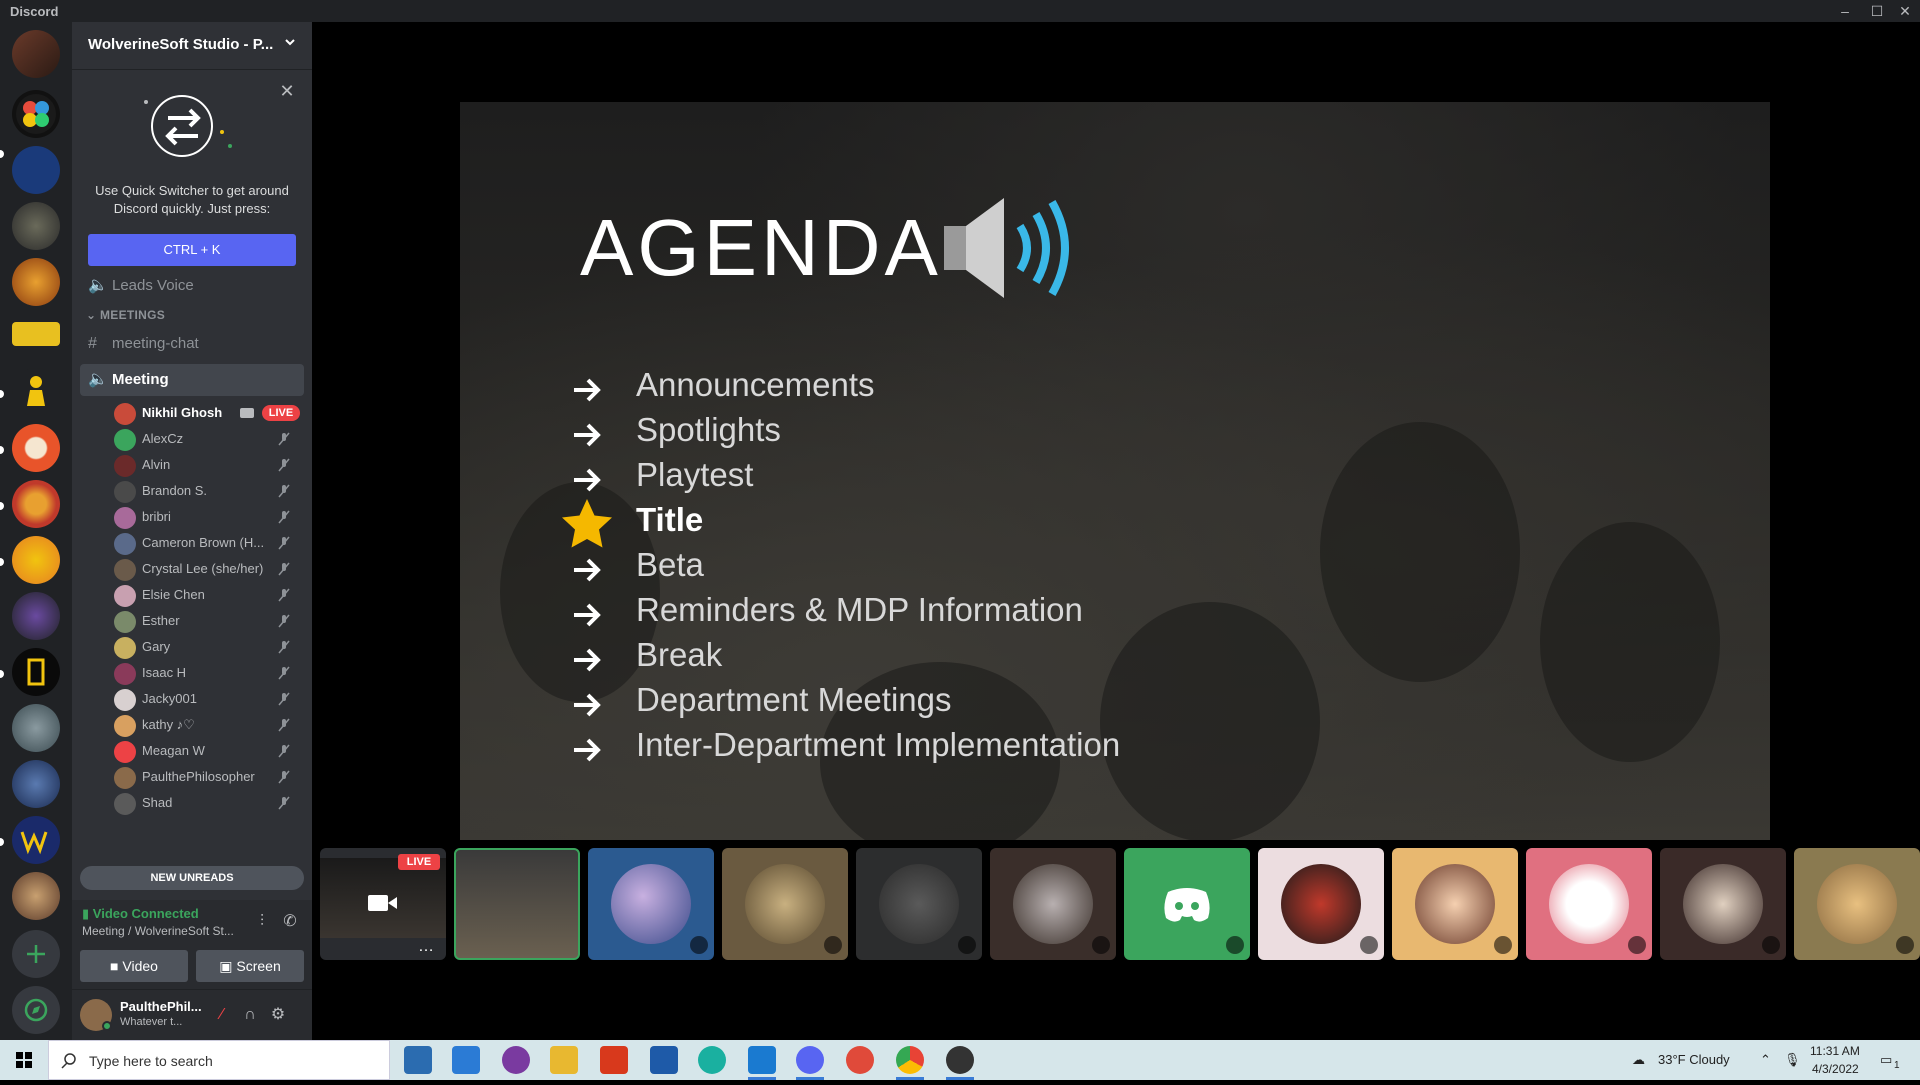  Describe the element at coordinates (206, 491) in the screenshot. I see `voice-user: Brandon S.` at that location.